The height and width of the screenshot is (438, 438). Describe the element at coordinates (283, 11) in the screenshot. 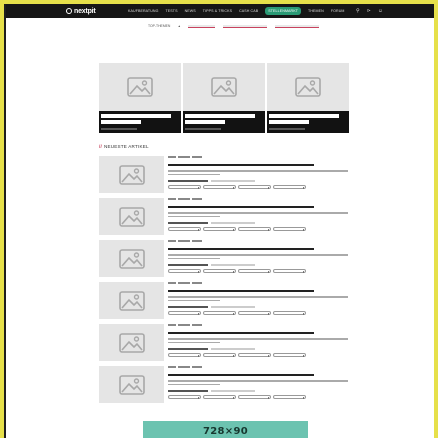

I see `nav-item-stellenmarkt: STELLENMARKT` at that location.